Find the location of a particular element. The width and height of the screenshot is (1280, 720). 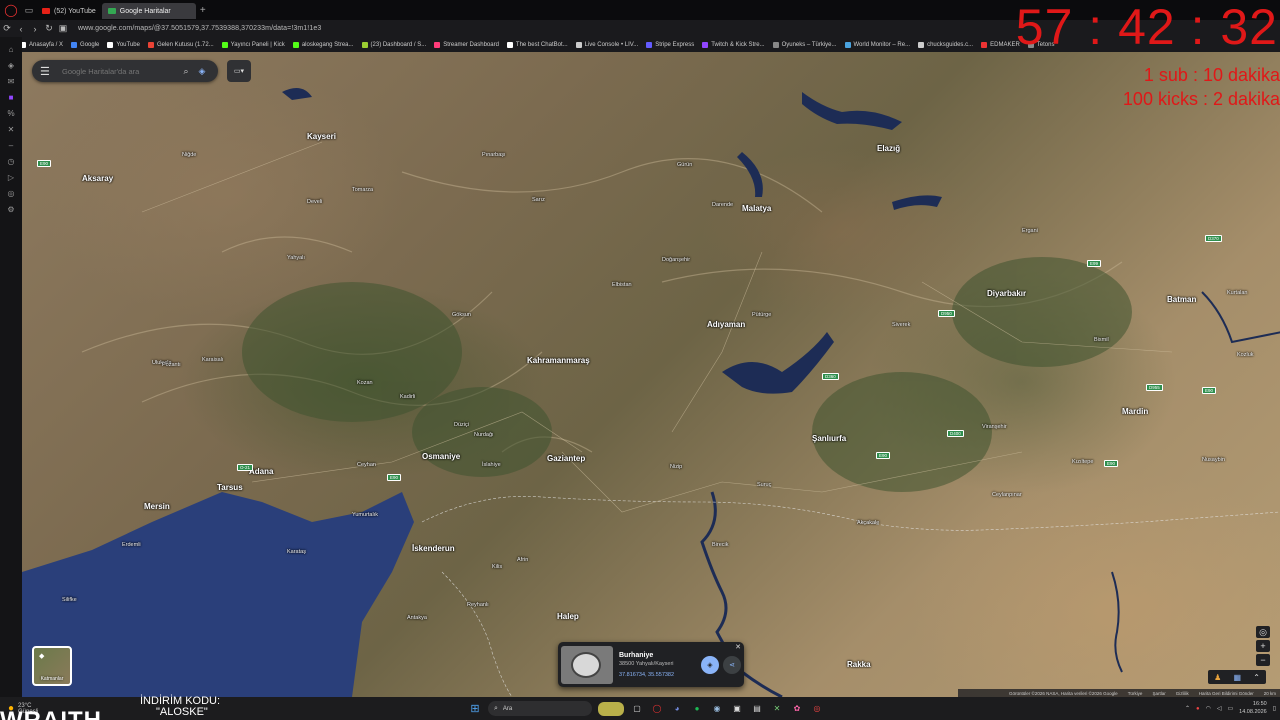

obs-icon: ▣ is located at coordinates (737, 709).